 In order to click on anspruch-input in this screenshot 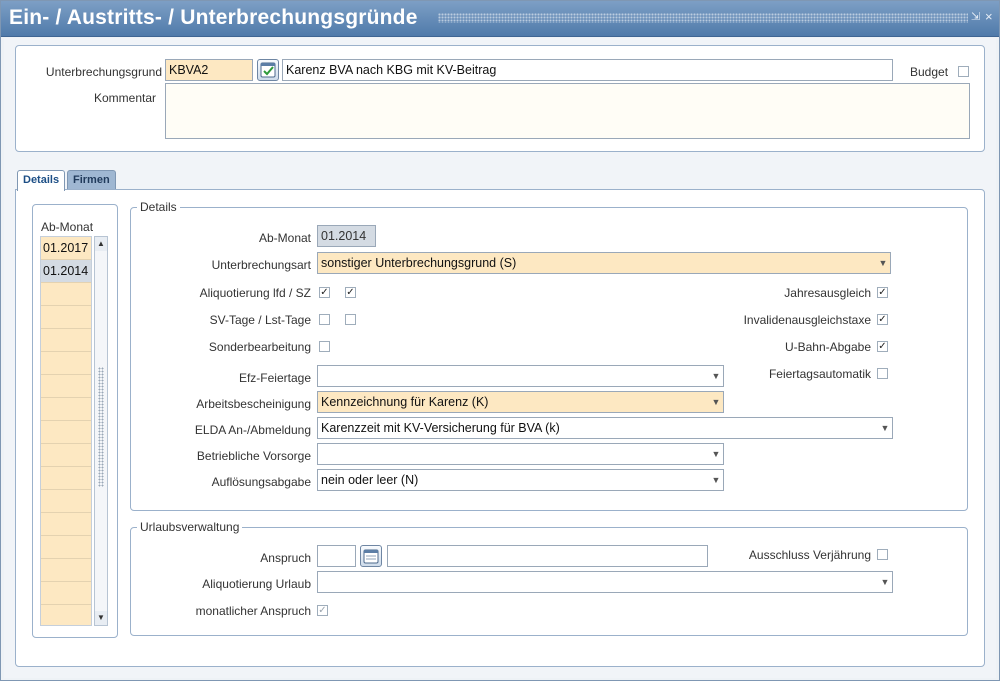, I will do `click(336, 556)`.